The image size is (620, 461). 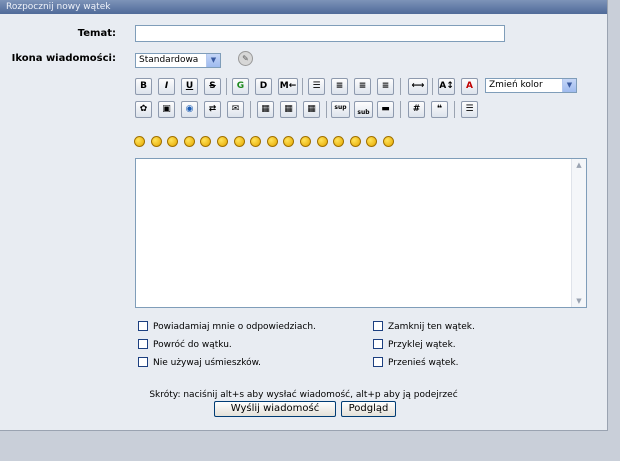 I want to click on textarea-scrollbar: ▲ ▼, so click(x=578, y=233).